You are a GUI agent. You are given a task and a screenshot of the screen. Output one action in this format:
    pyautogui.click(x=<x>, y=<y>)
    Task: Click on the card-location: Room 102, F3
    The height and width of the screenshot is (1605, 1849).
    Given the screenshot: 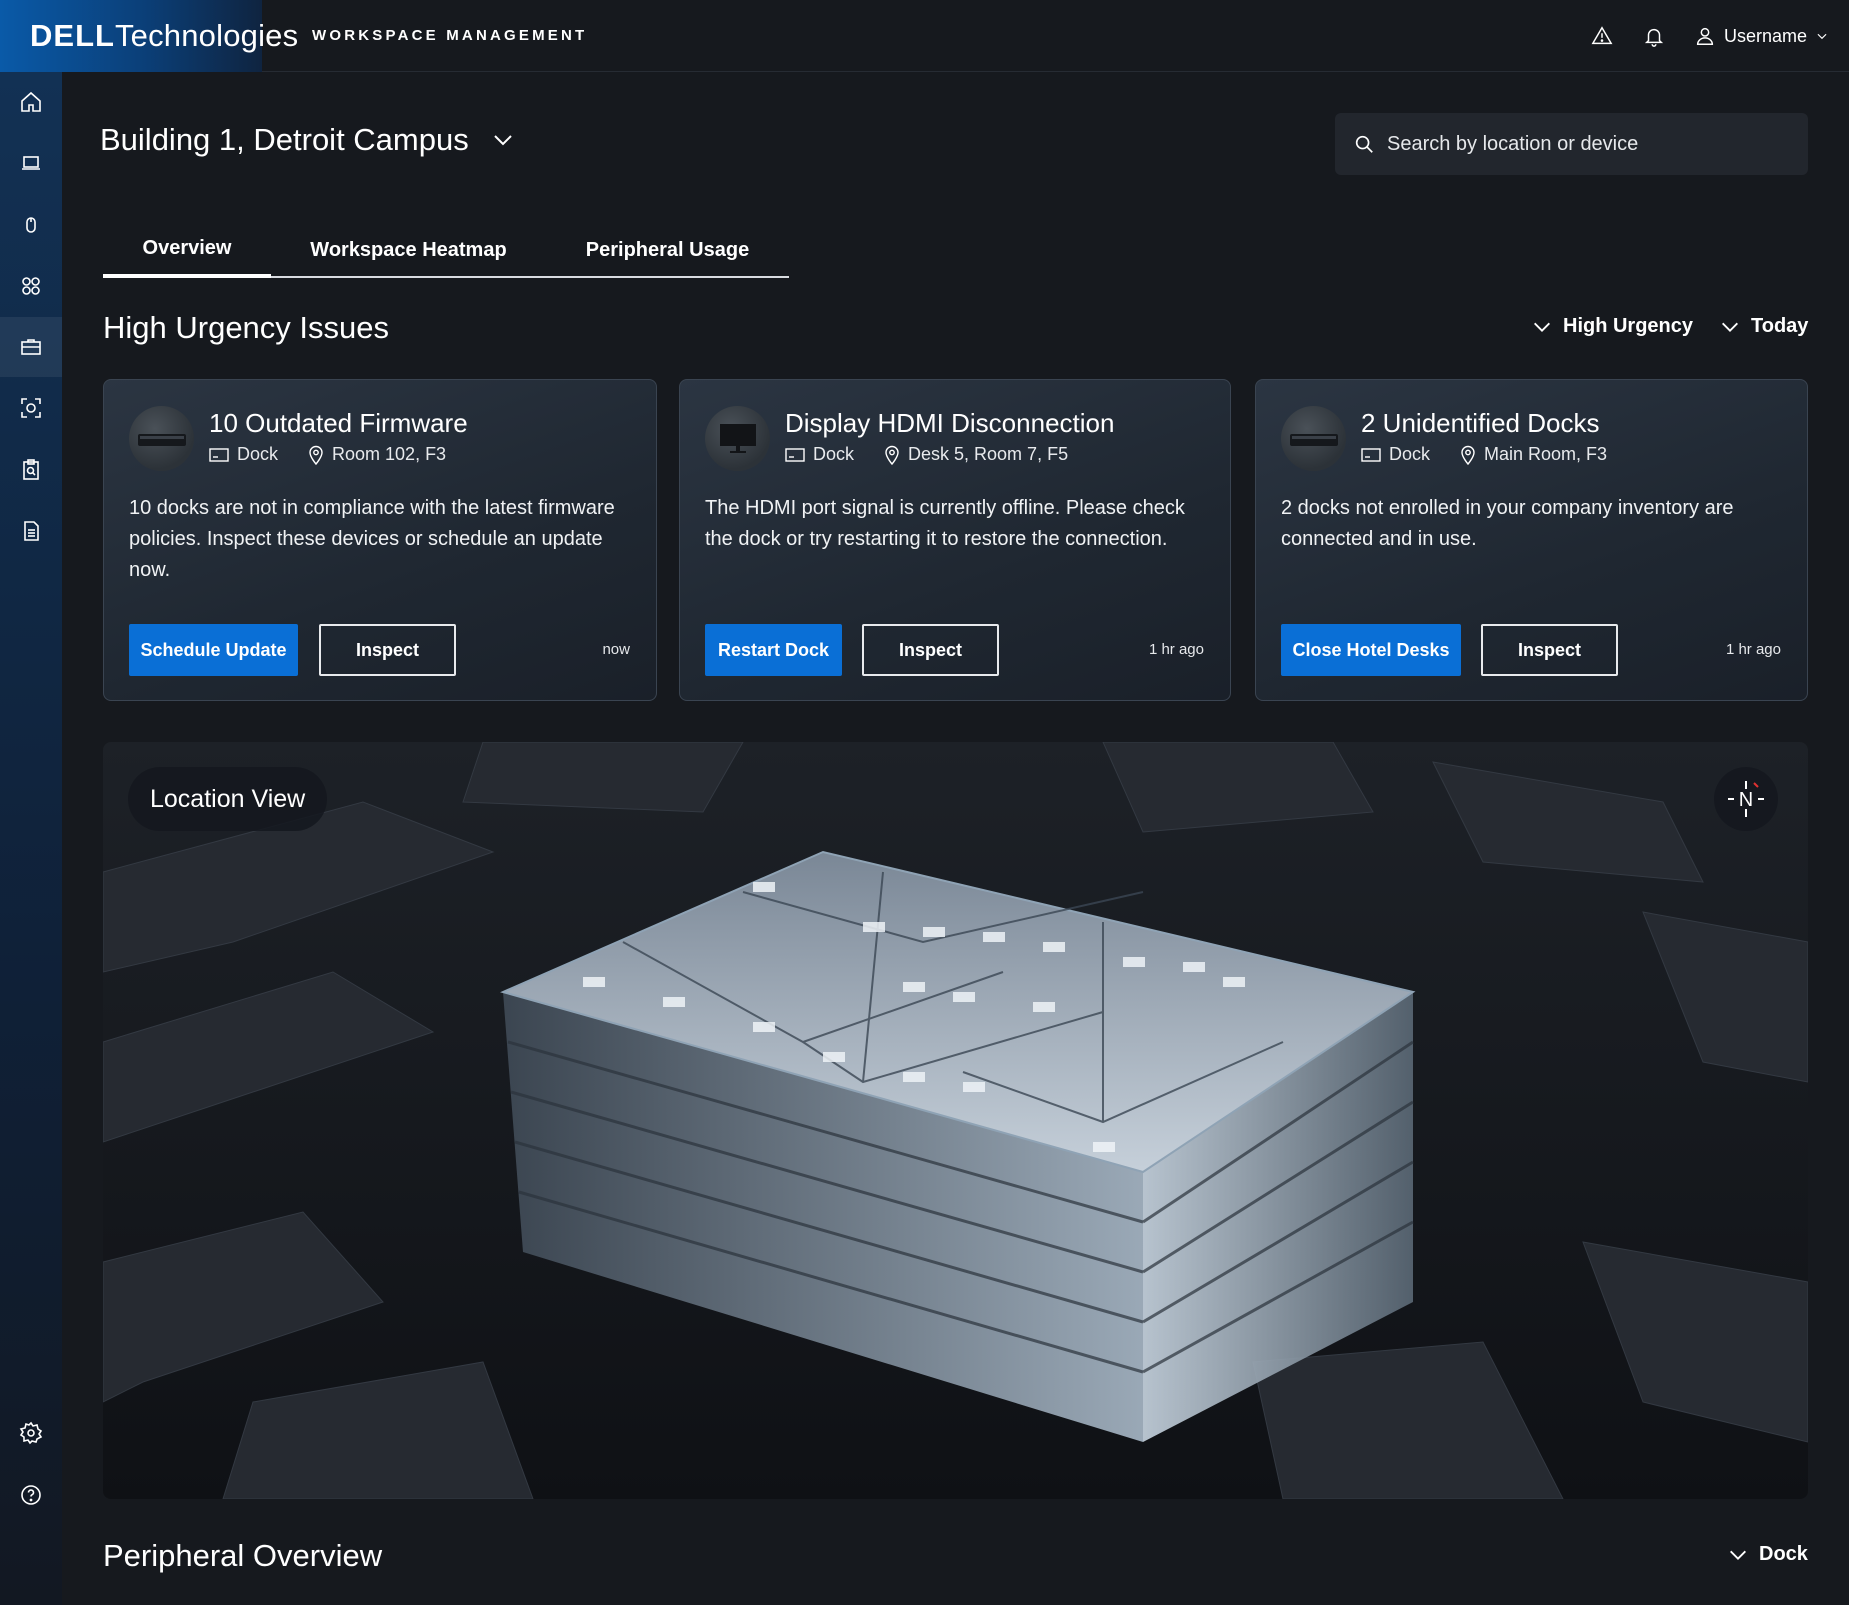 What is the action you would take?
    pyautogui.click(x=389, y=454)
    